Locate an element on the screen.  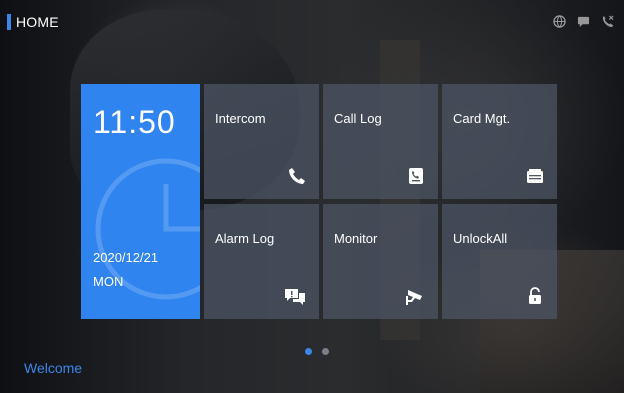
tile-alarm-log: Alarm Log is located at coordinates (261, 261).